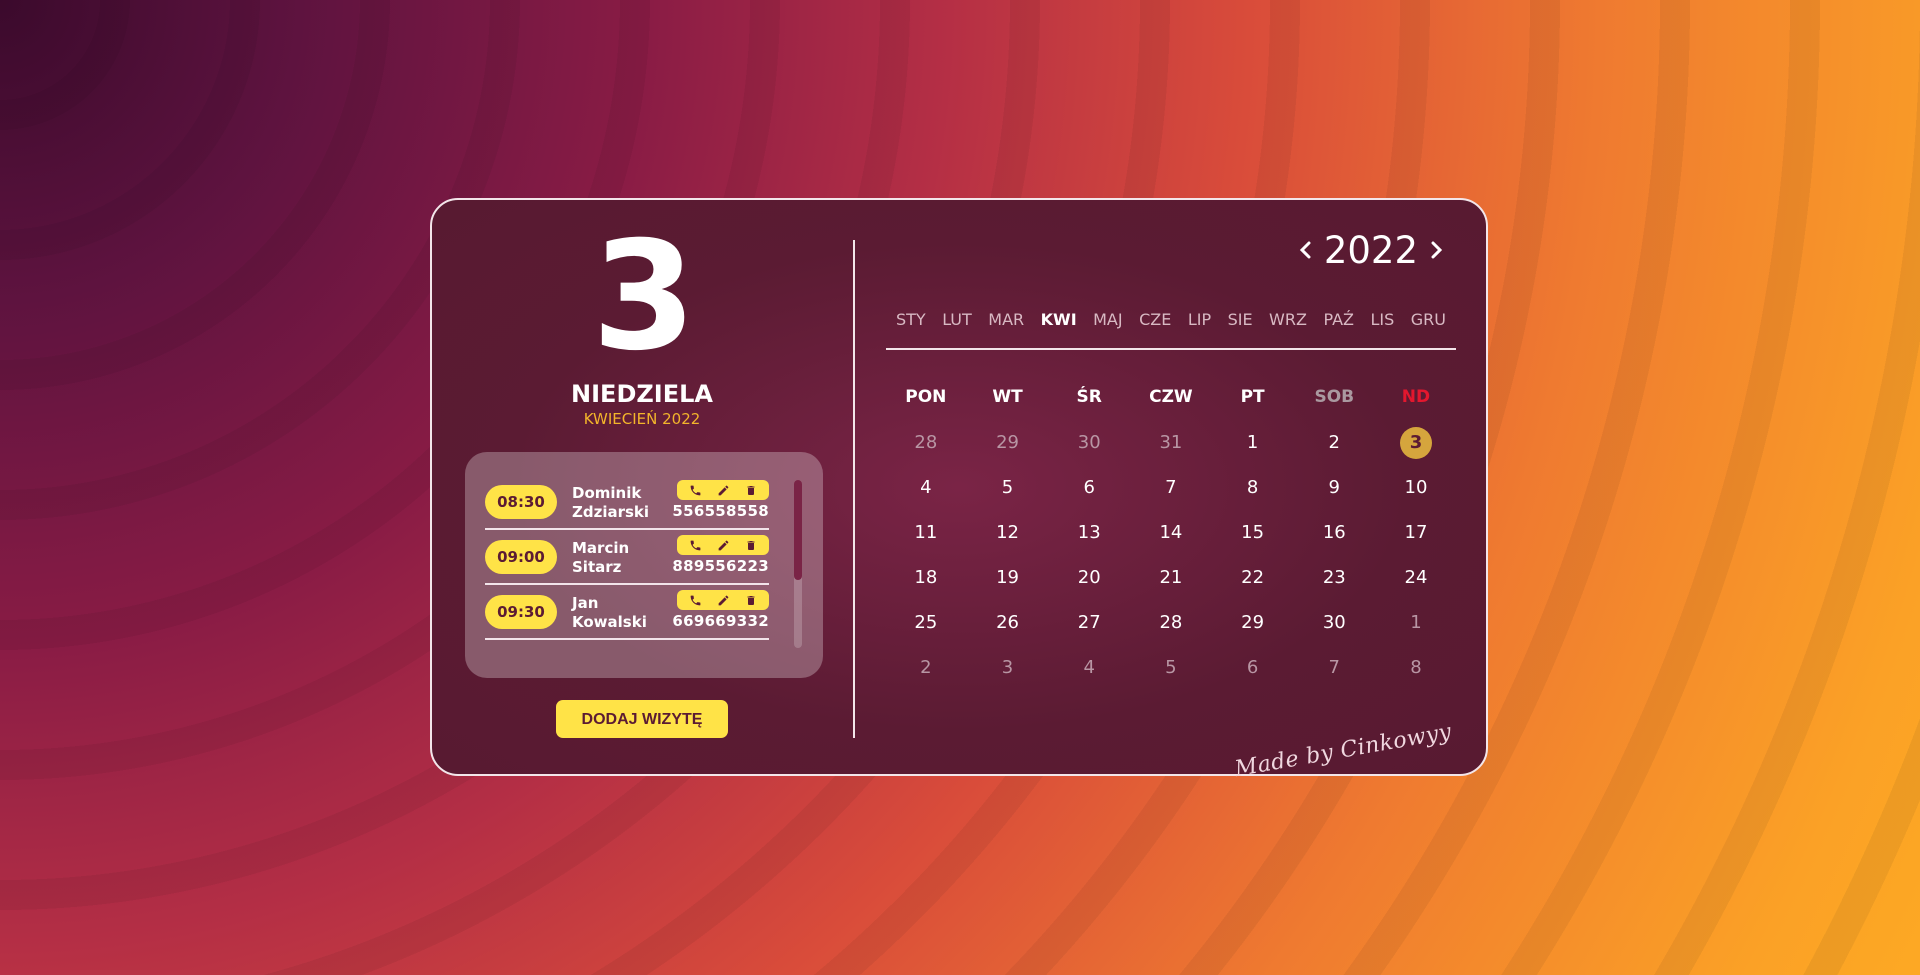 This screenshot has width=1920, height=975. I want to click on calendar-day-label: 6, so click(1089, 487).